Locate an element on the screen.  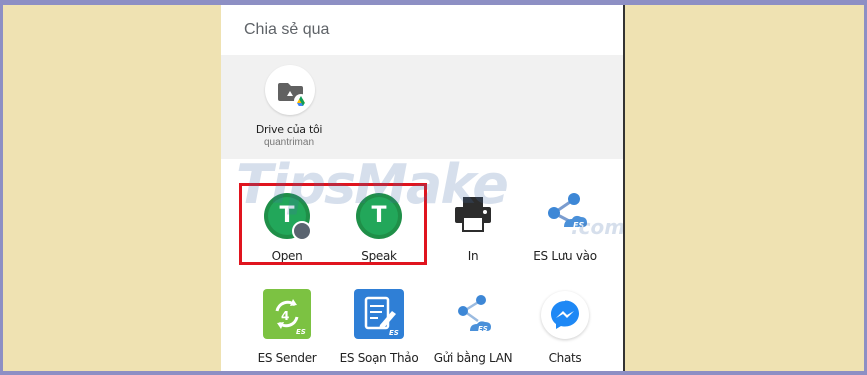
share-sheet-title: Chia sẻ qua is located at coordinates (287, 29).